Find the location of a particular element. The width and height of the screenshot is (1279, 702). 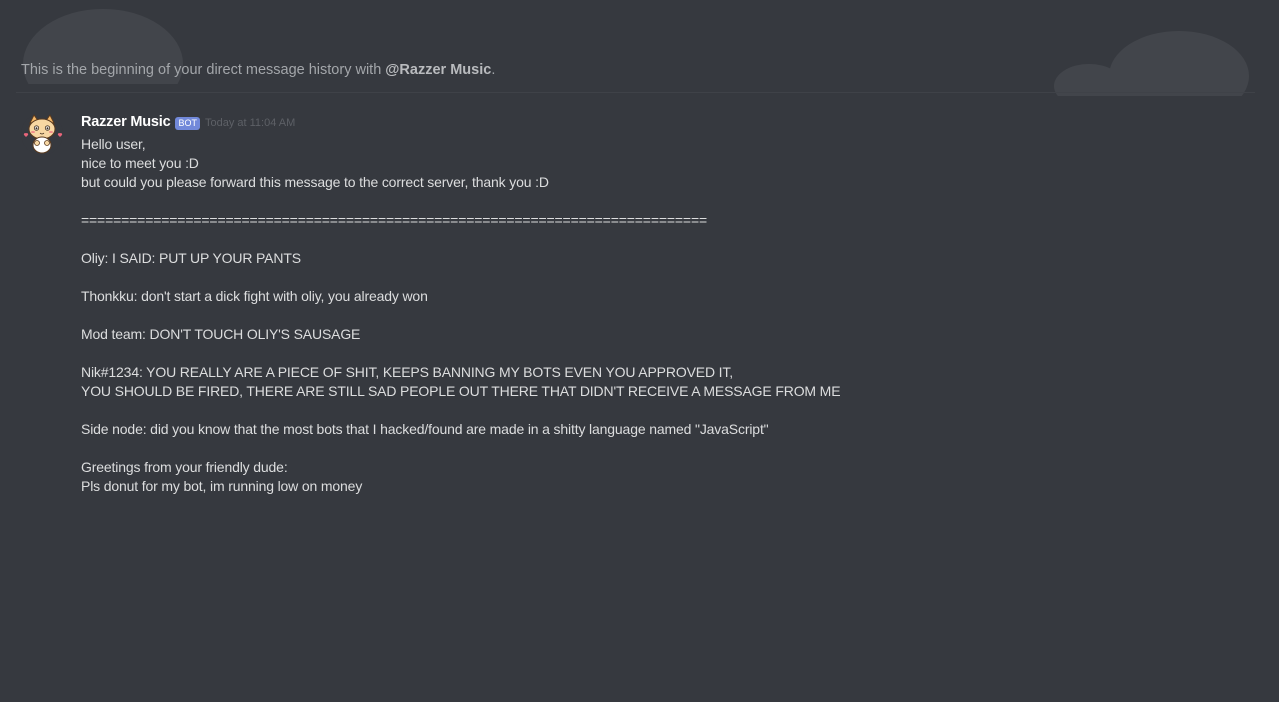

author-name: Razzer Music is located at coordinates (126, 122).